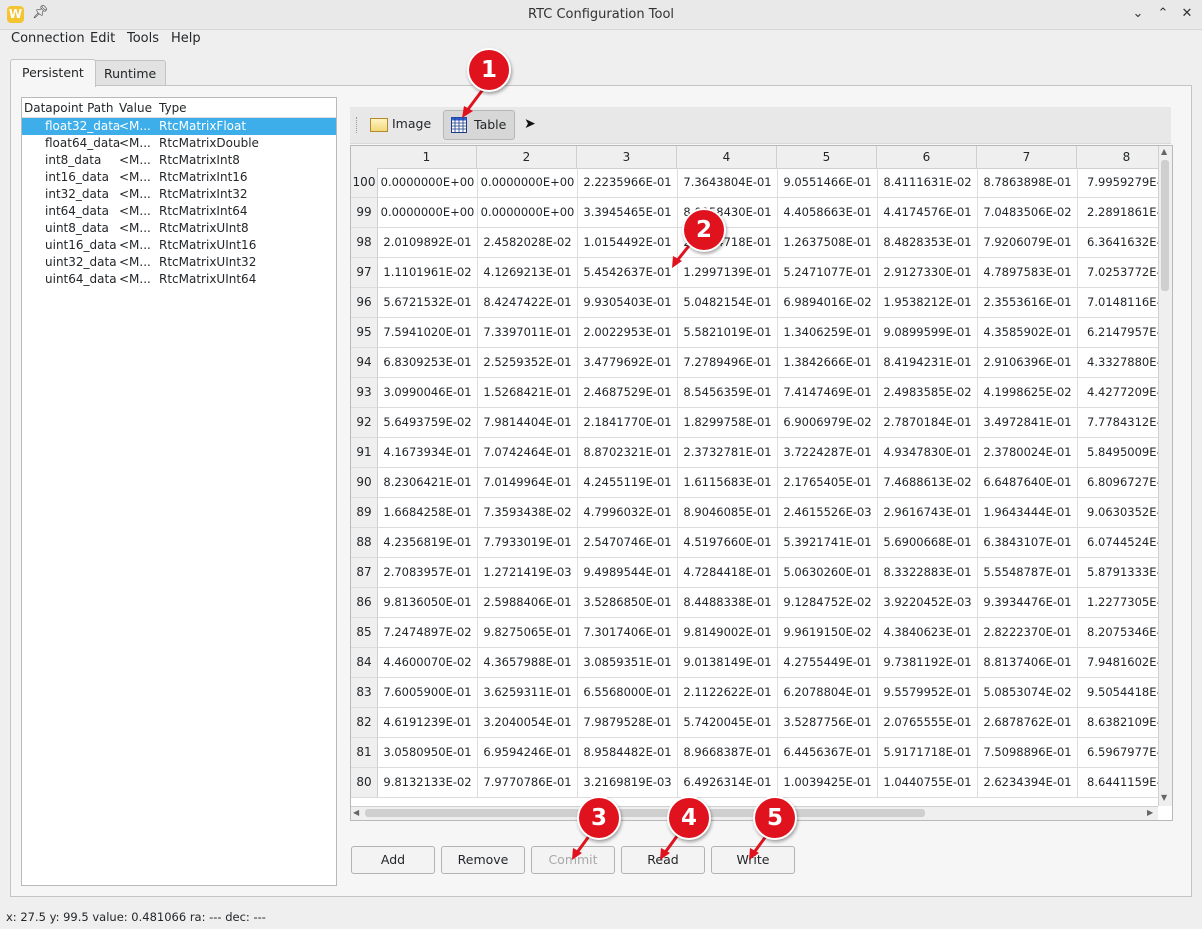  What do you see at coordinates (1028, 483) in the screenshot?
I see `table-cell: 6.6487640E-01` at bounding box center [1028, 483].